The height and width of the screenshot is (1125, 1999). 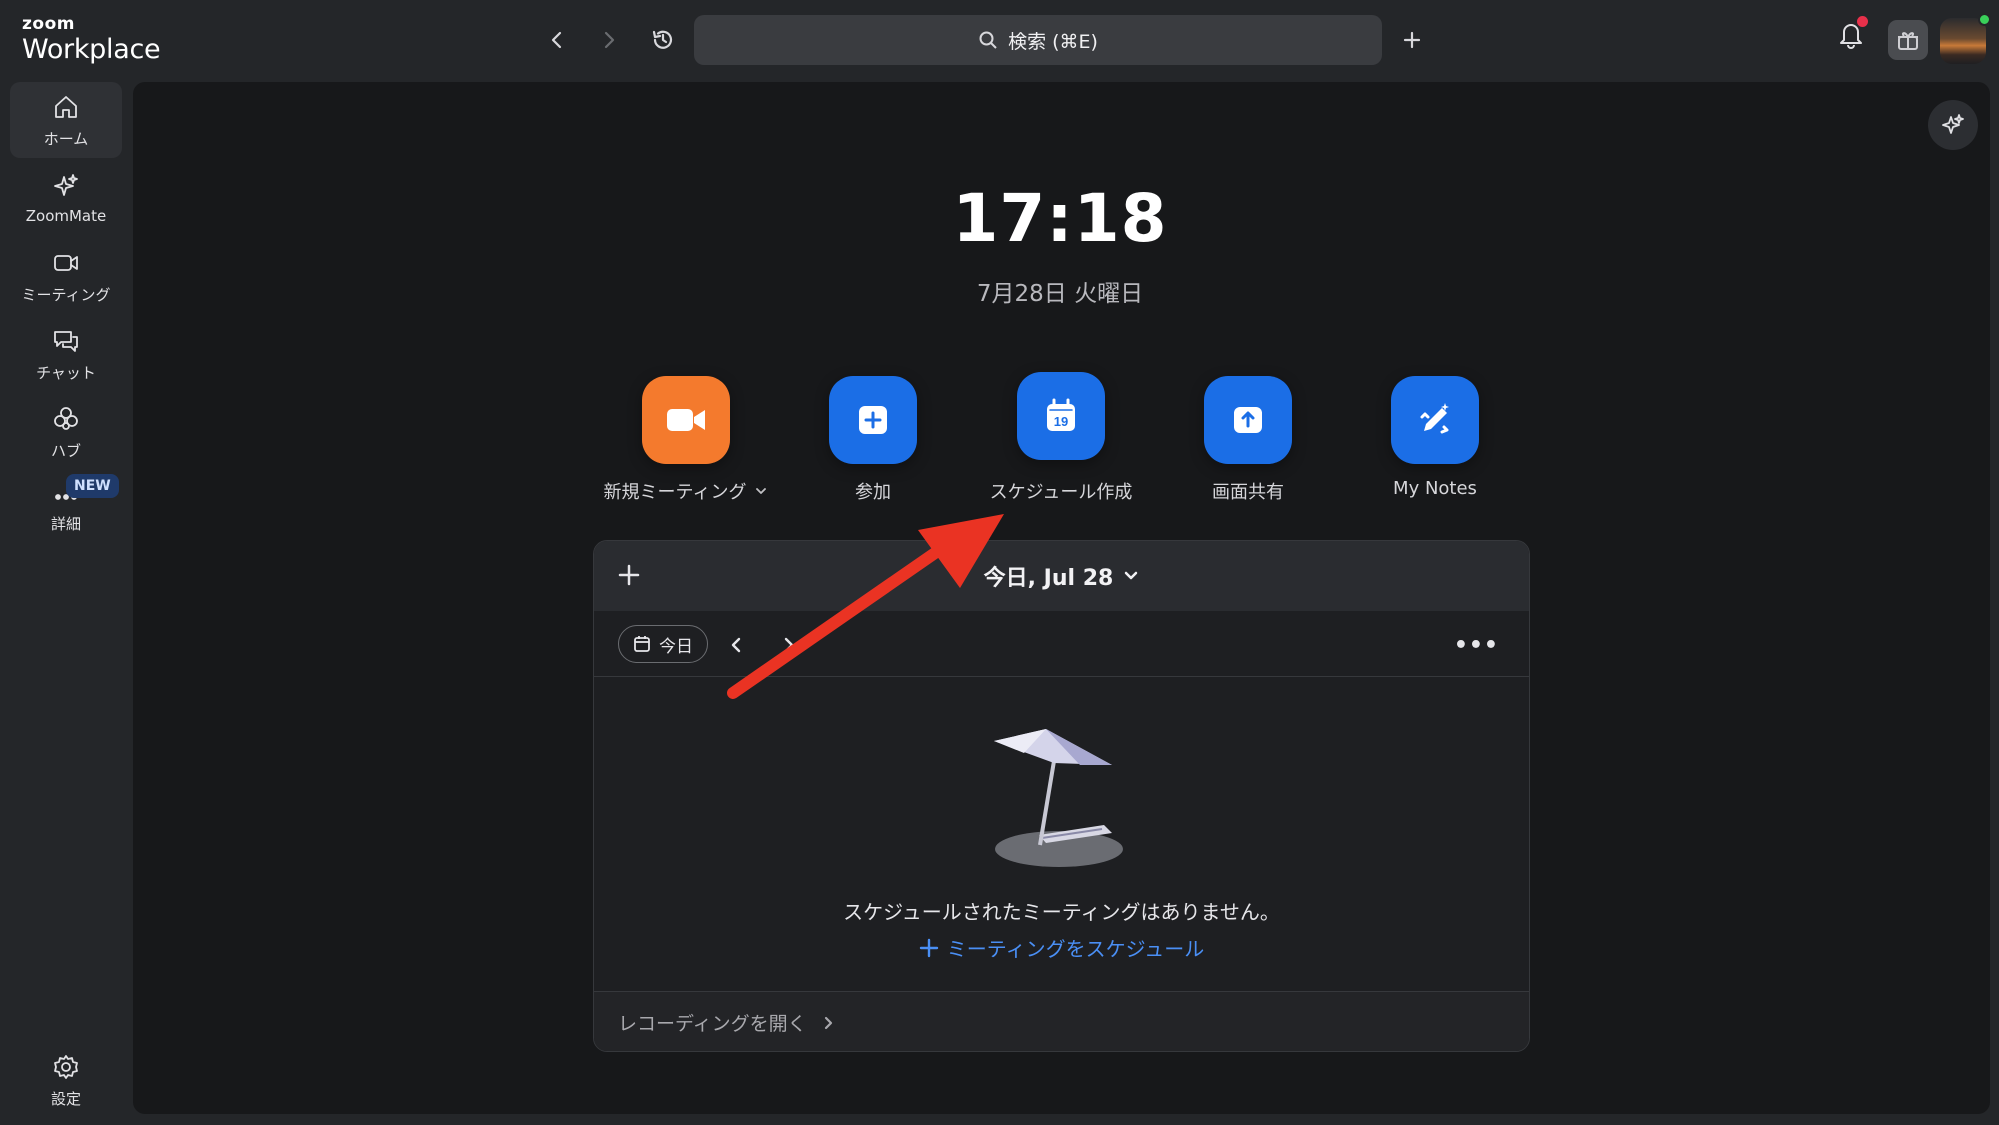 I want to click on calendar-icon: 19, so click(x=1061, y=414).